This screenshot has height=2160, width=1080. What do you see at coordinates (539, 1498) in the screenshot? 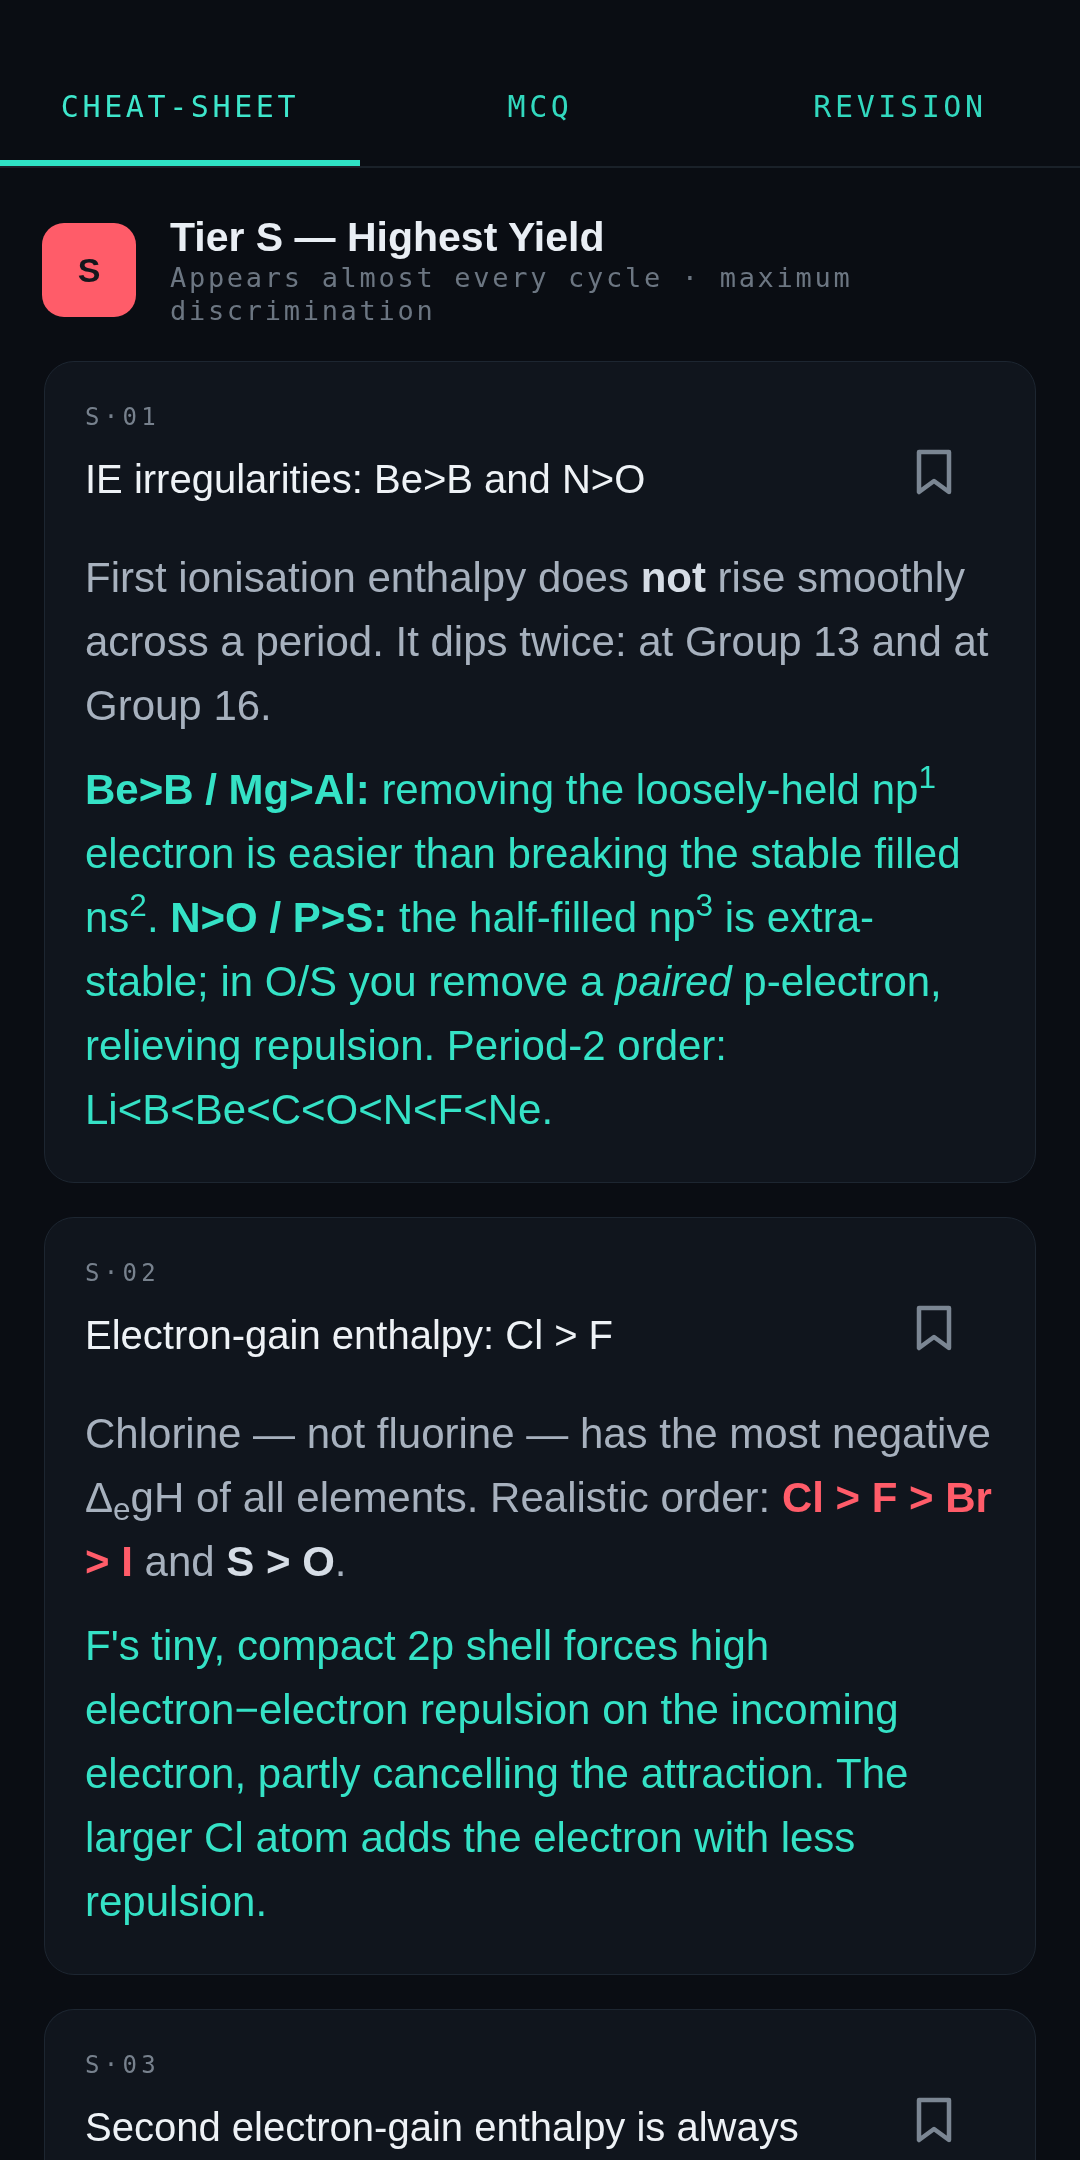
I see `explanation-text: Chlorine — not fluorine — has the most negative Δ$_{e}$gH of all elements. Realistic order: Cl > F > Br > I and S > O.` at bounding box center [539, 1498].